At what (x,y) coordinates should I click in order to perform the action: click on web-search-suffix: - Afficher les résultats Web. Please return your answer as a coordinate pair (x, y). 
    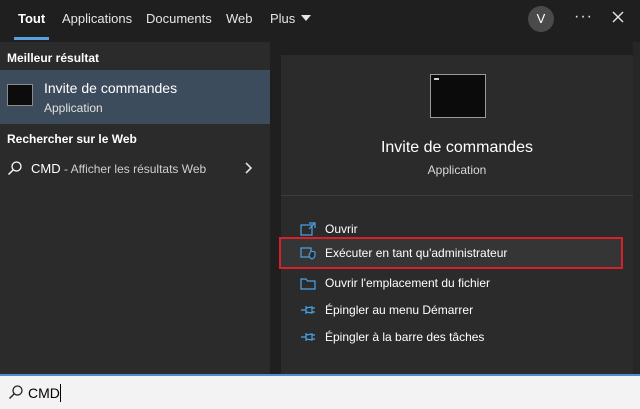
    Looking at the image, I should click on (133, 169).